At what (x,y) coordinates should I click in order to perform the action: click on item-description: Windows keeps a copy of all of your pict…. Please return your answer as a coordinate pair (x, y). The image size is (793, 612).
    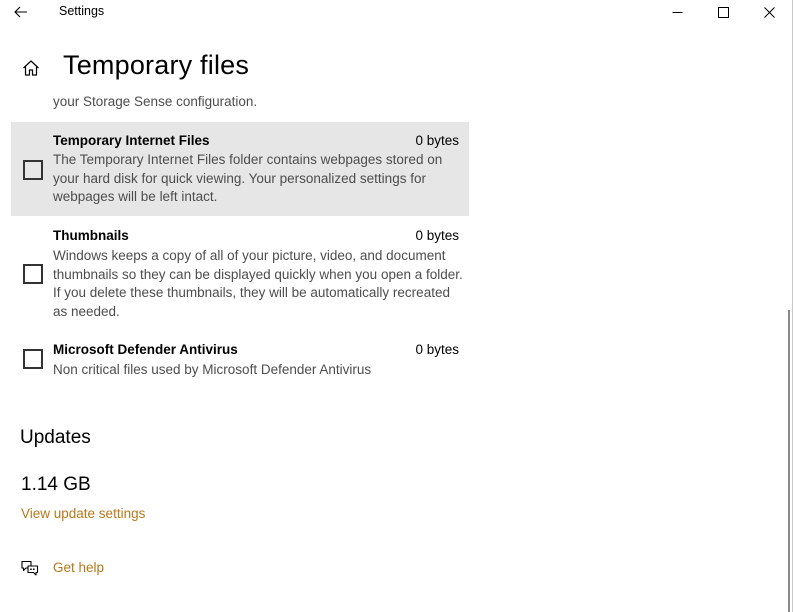
    Looking at the image, I should click on (258, 283).